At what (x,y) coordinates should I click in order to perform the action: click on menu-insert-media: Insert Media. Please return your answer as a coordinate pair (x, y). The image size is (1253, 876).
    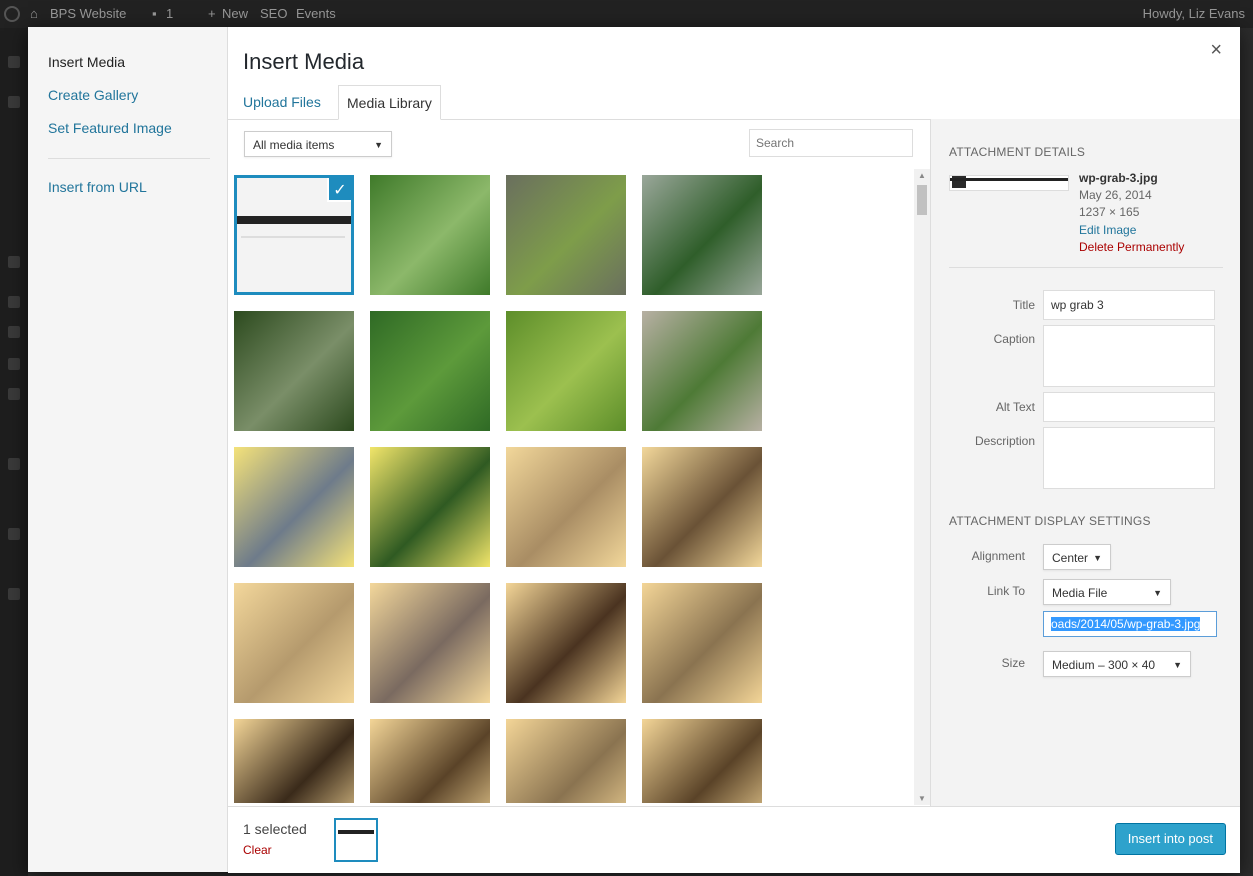
    Looking at the image, I should click on (86, 62).